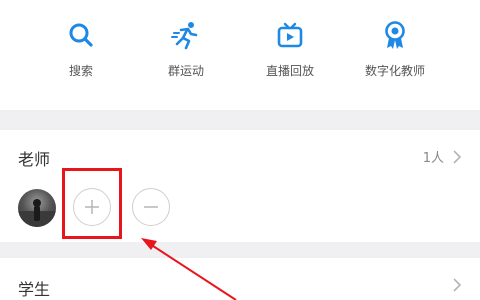  What do you see at coordinates (189, 269) in the screenshot?
I see `annotation-arrow` at bounding box center [189, 269].